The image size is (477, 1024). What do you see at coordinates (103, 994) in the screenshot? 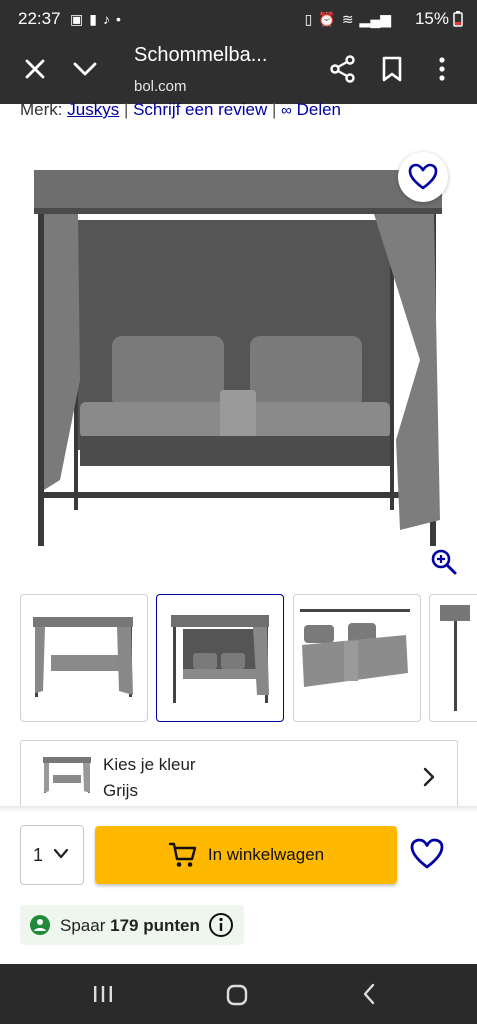
I see `recent-apps-icon` at bounding box center [103, 994].